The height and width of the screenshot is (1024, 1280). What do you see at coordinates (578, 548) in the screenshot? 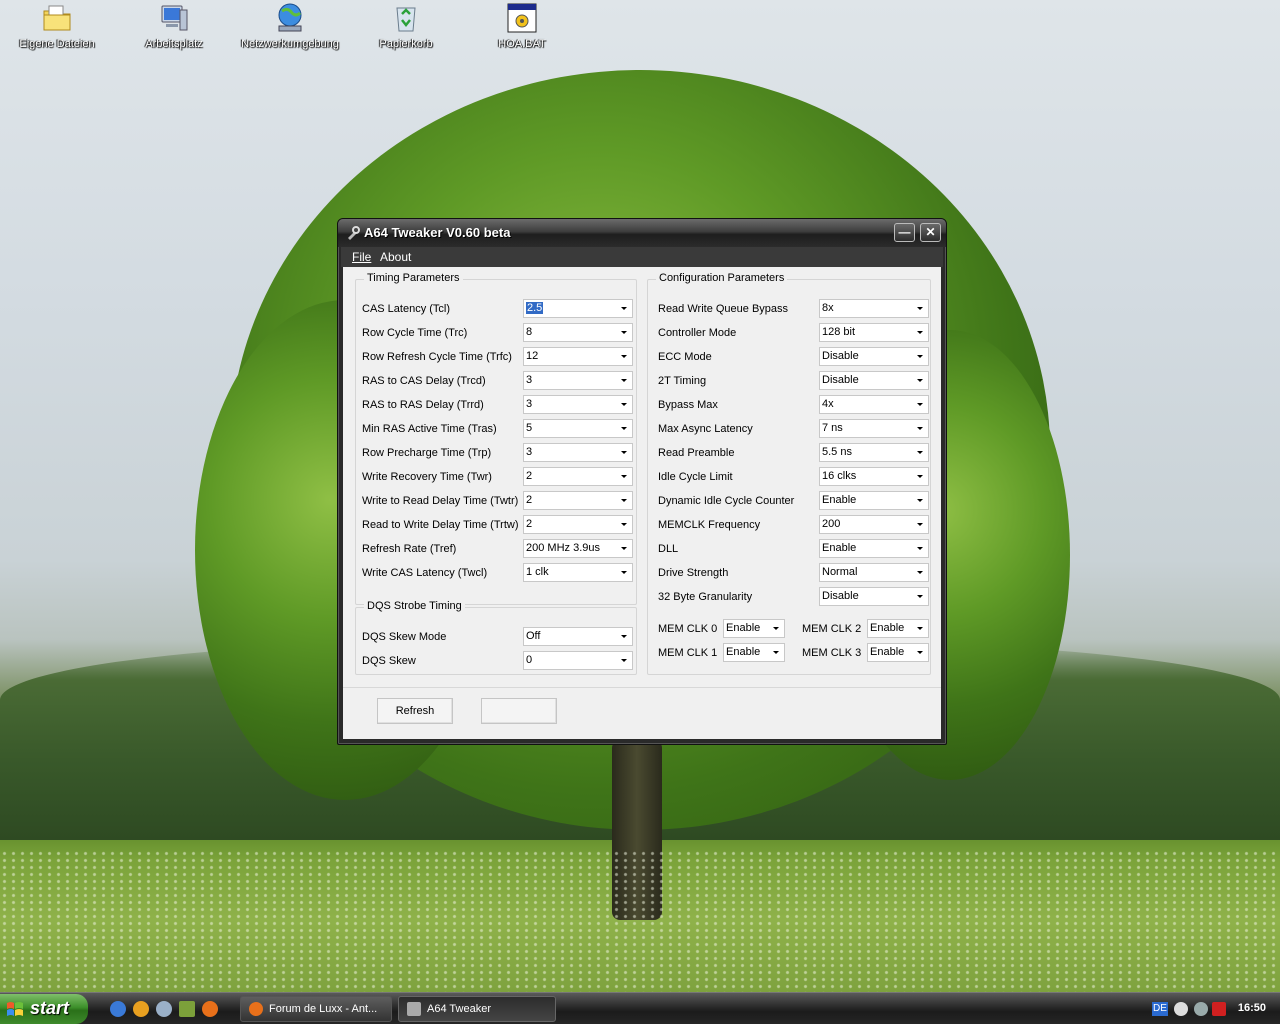
I see `combo-tref: 200 MHz 3.9us` at bounding box center [578, 548].